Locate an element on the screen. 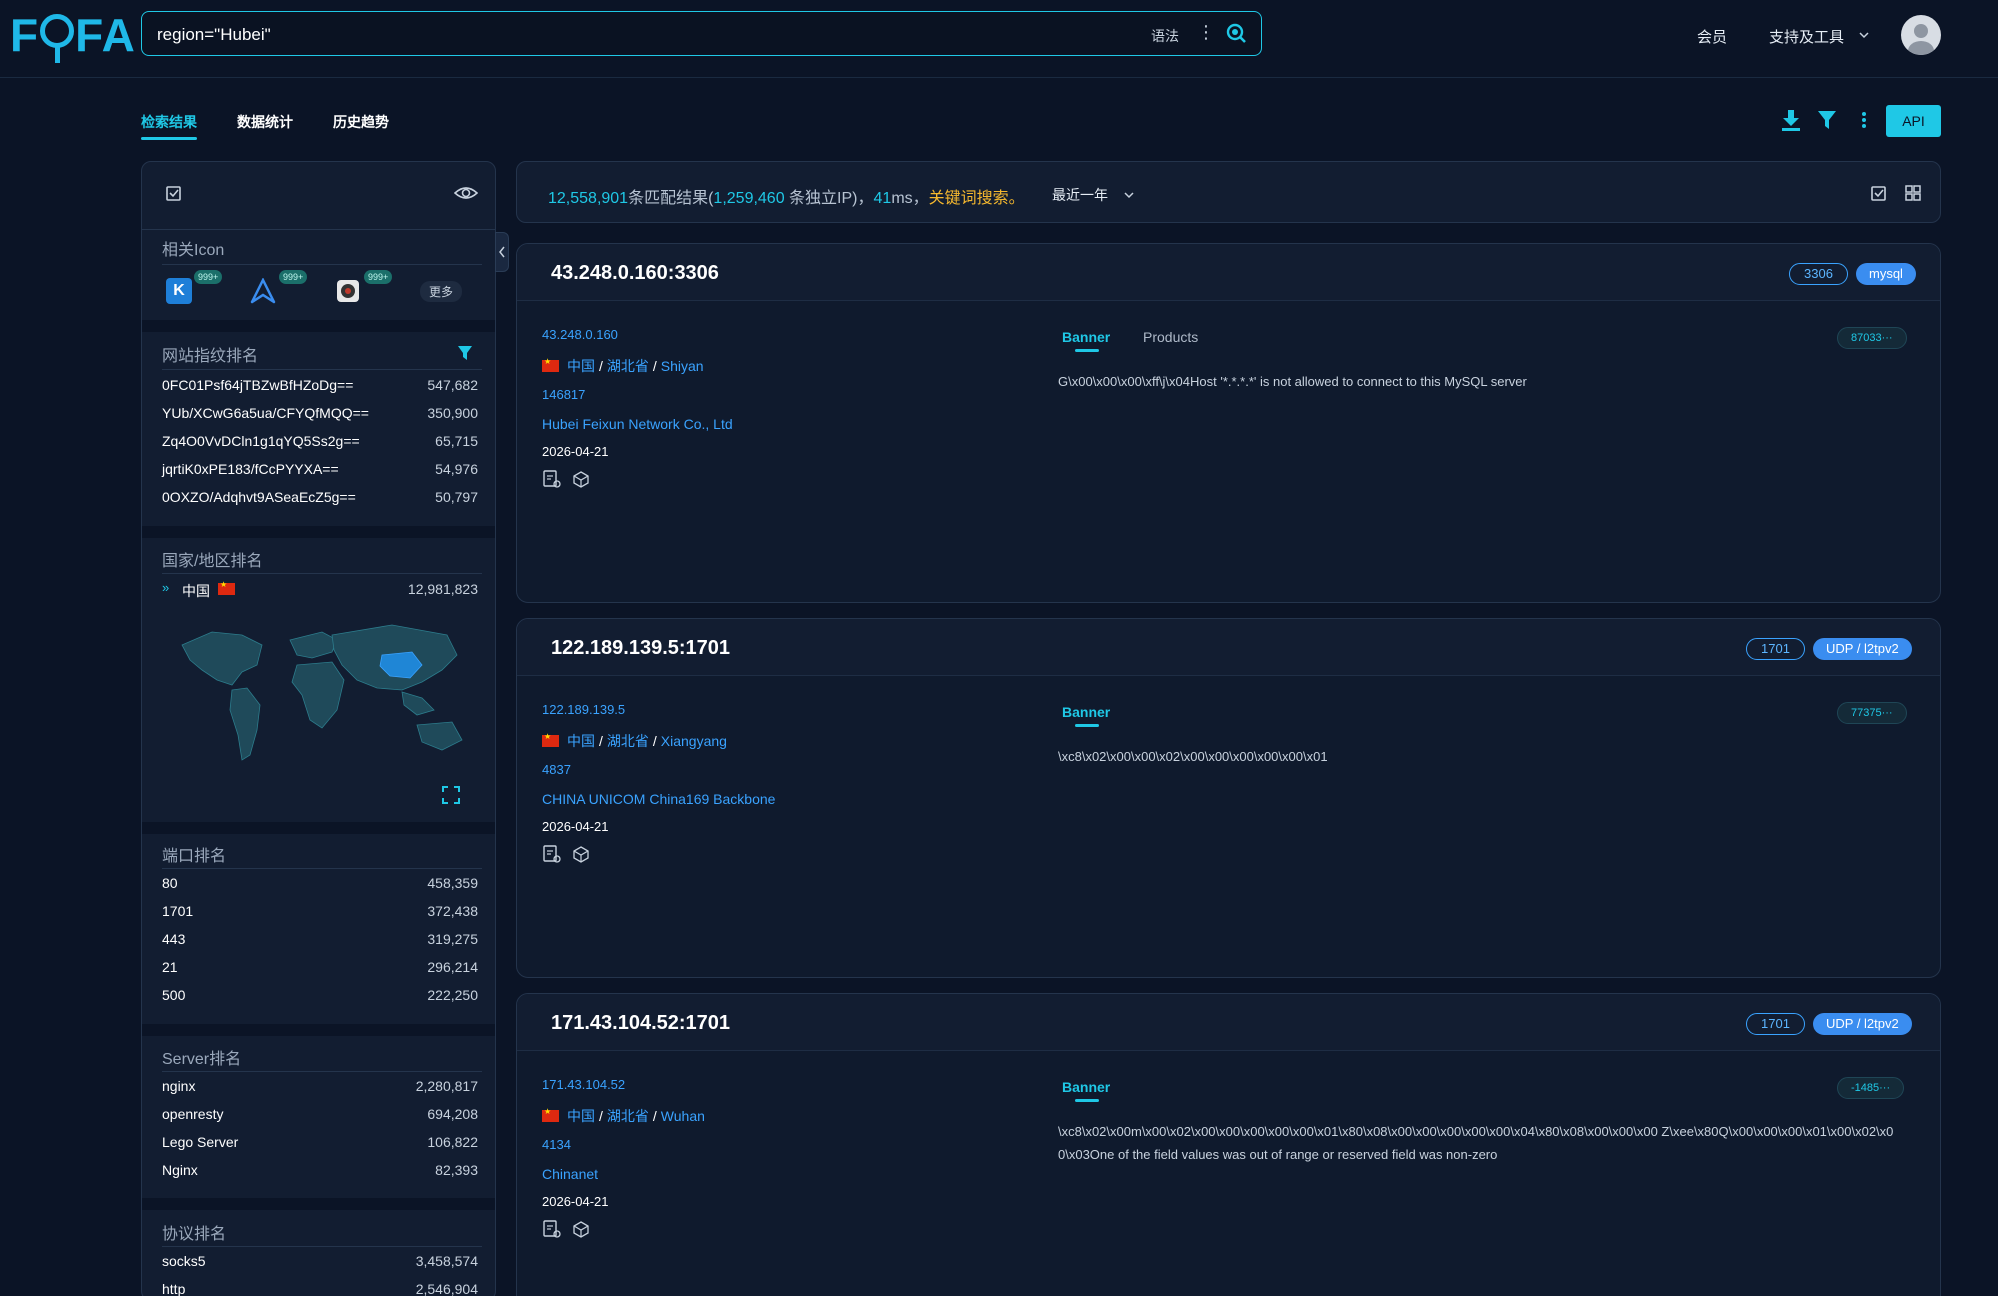 This screenshot has width=1998, height=1296. search-input: region="Hubei" is located at coordinates (214, 35).